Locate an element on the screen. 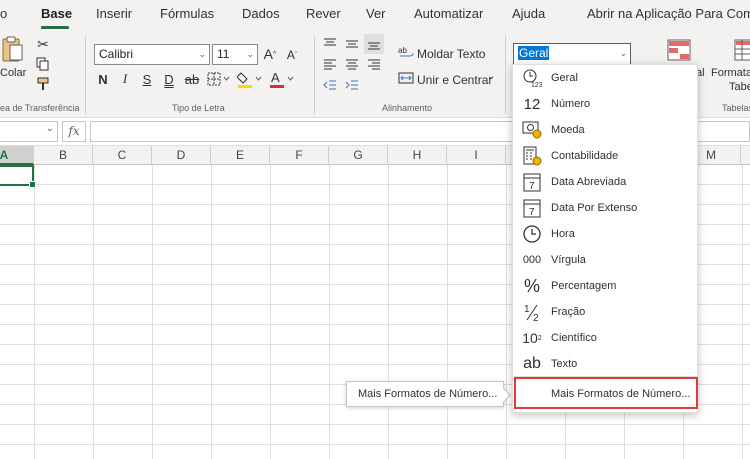  column-header-i: I is located at coordinates (476, 155).